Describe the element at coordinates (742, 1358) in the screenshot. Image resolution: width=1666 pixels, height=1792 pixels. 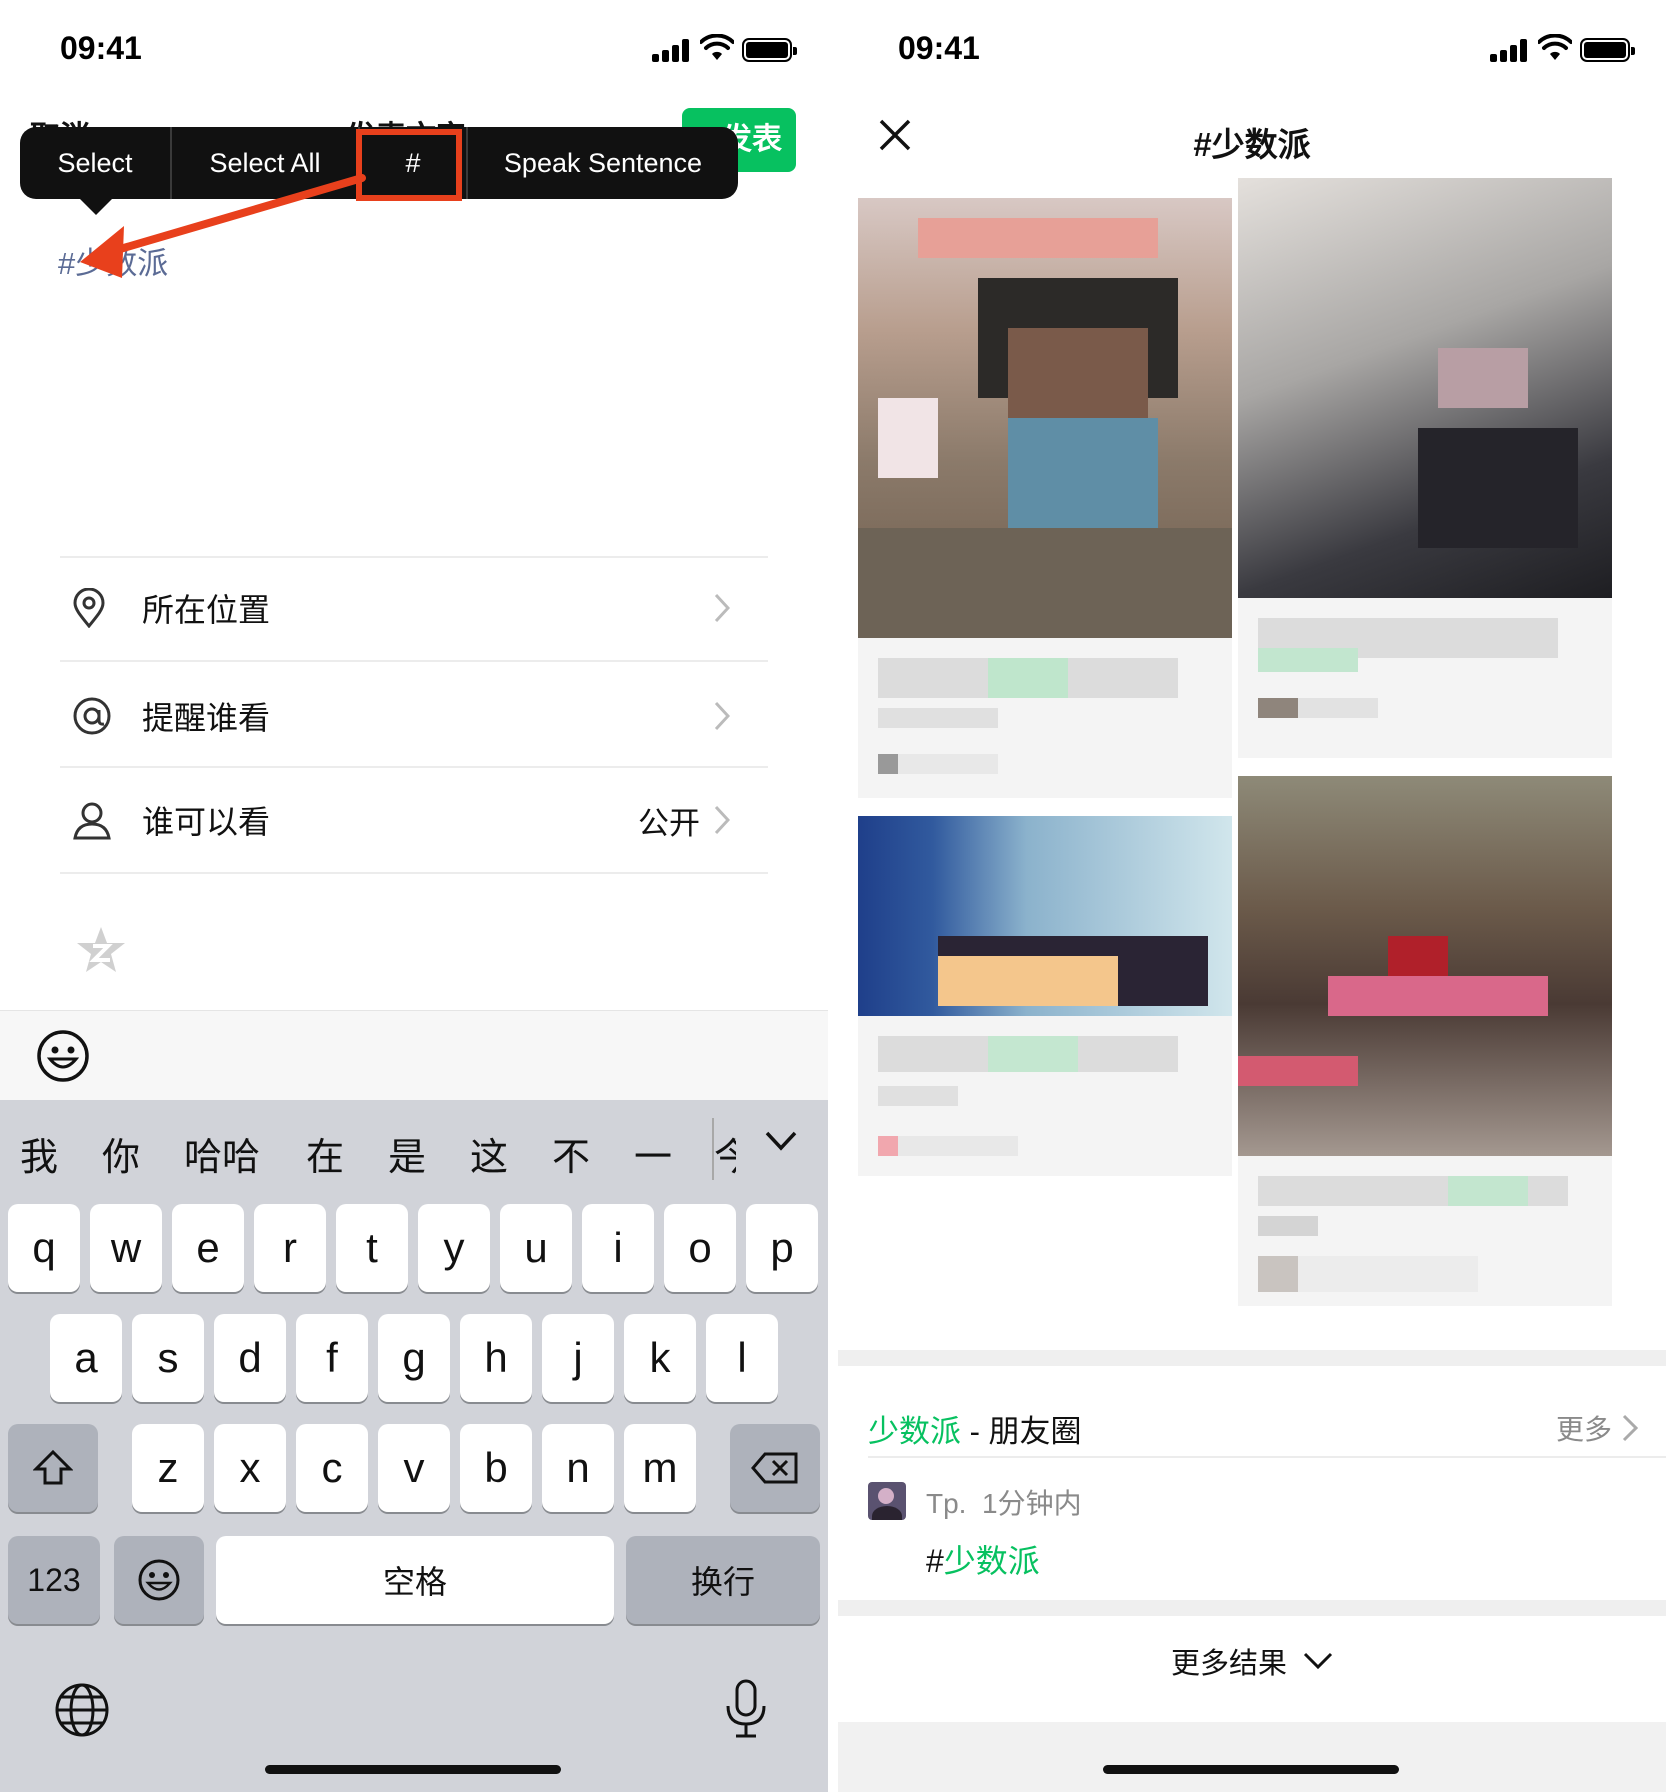
I see `key-l: l` at that location.